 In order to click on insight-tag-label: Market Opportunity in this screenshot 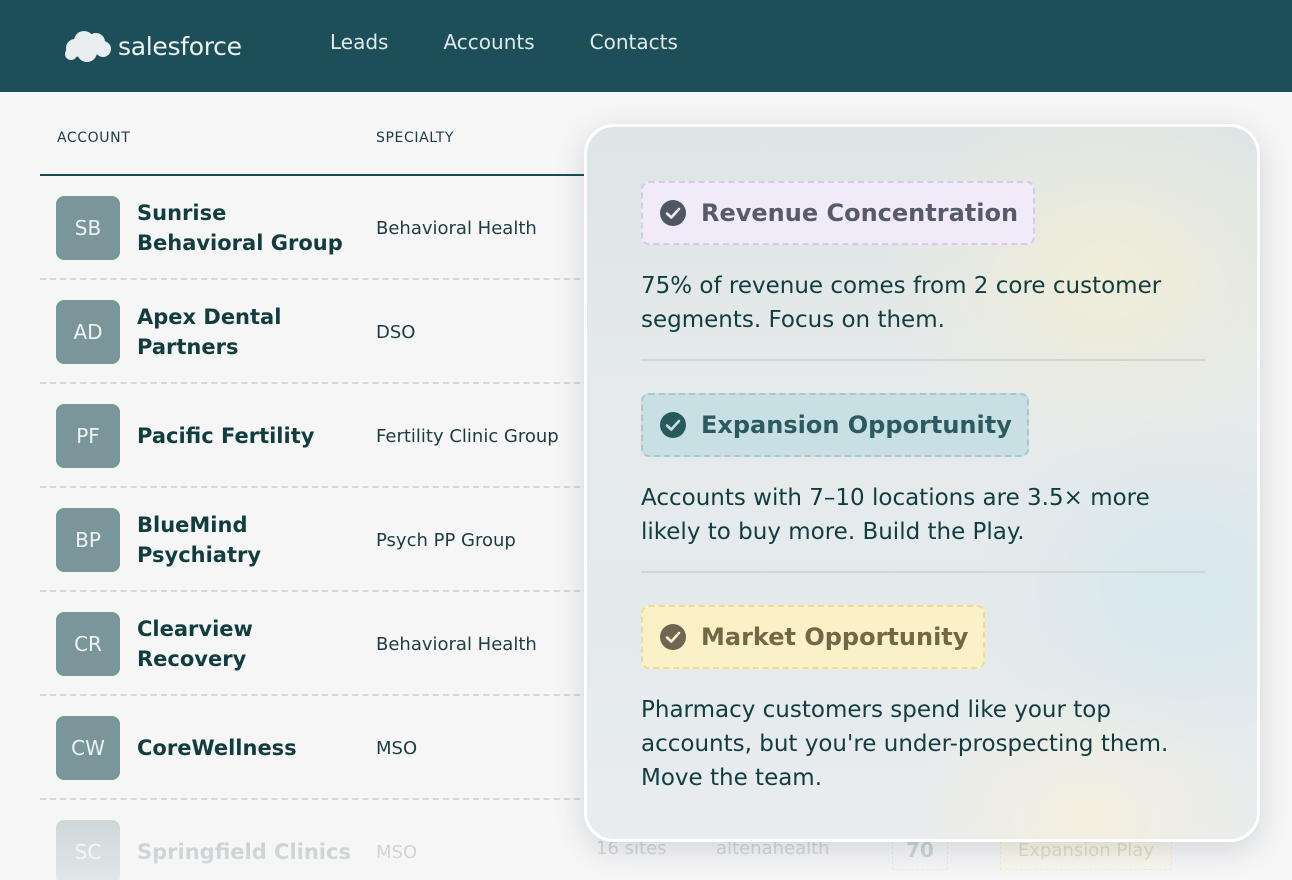, I will do `click(835, 637)`.